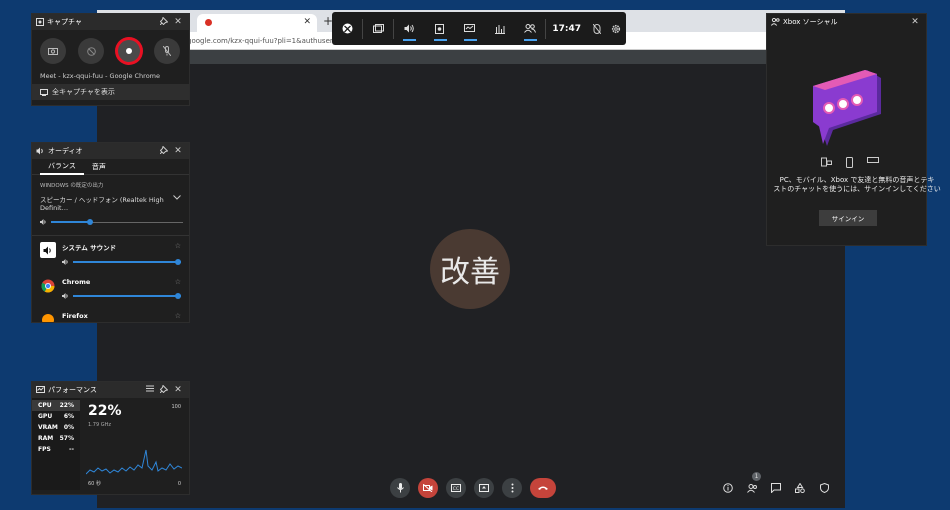  I want to click on social-widget-button, so click(530, 28).